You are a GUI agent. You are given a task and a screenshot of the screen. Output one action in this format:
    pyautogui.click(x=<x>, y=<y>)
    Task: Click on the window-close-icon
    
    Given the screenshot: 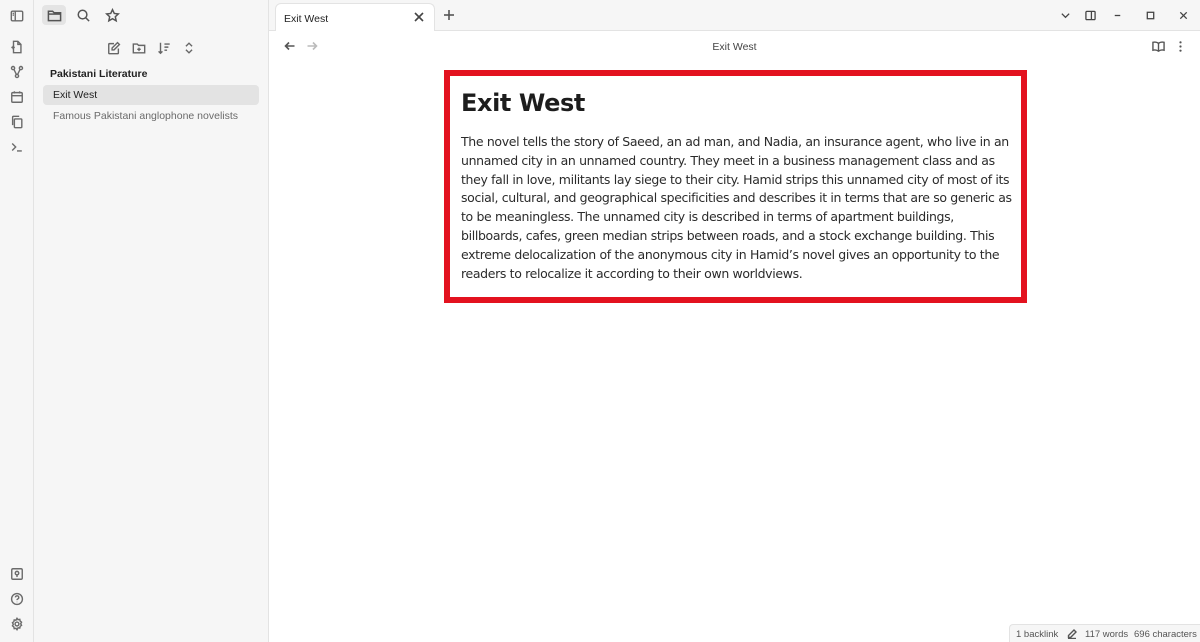 What is the action you would take?
    pyautogui.click(x=1183, y=15)
    